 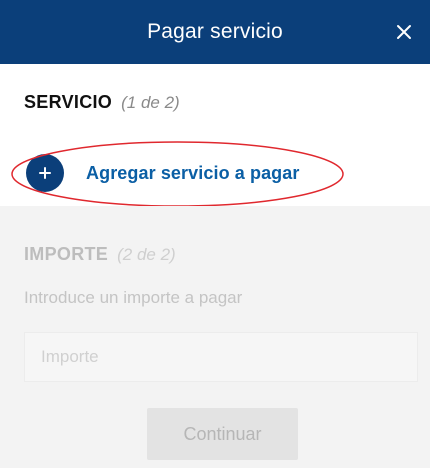 I want to click on service-step-indicator: (1 de 2), so click(x=150, y=102).